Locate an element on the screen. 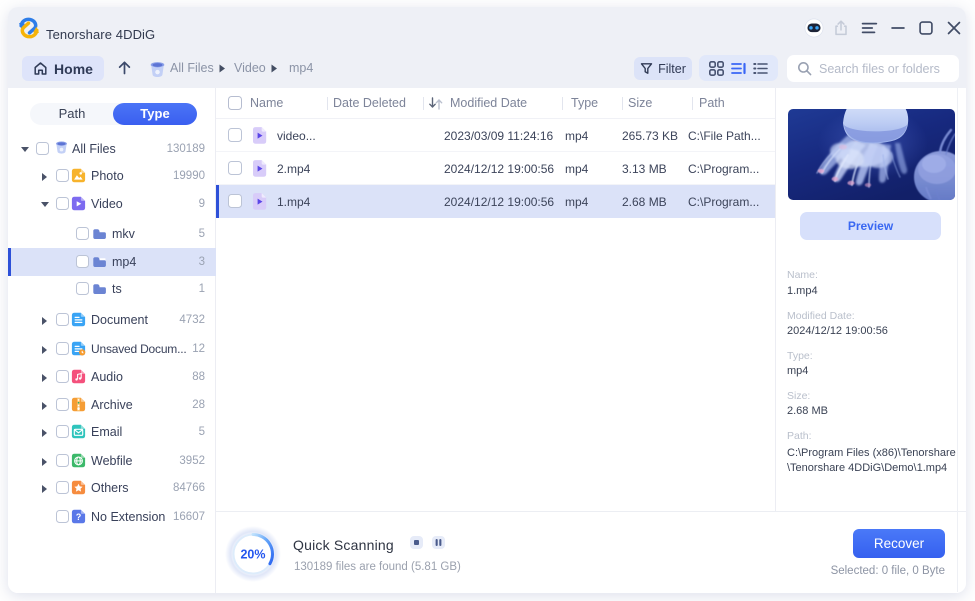 The width and height of the screenshot is (975, 601). svg-text: 20% is located at coordinates (252, 555).